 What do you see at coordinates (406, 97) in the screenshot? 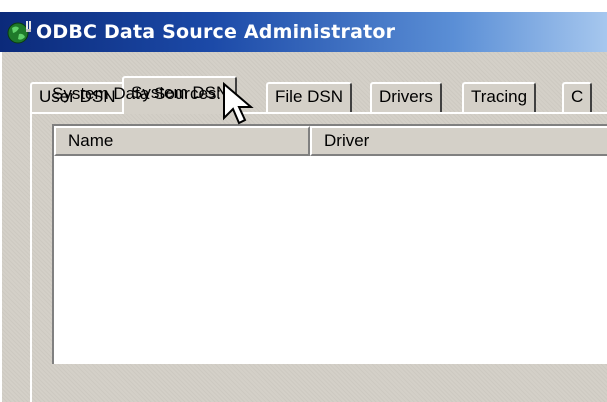
I see `tab-drivers: Drivers` at bounding box center [406, 97].